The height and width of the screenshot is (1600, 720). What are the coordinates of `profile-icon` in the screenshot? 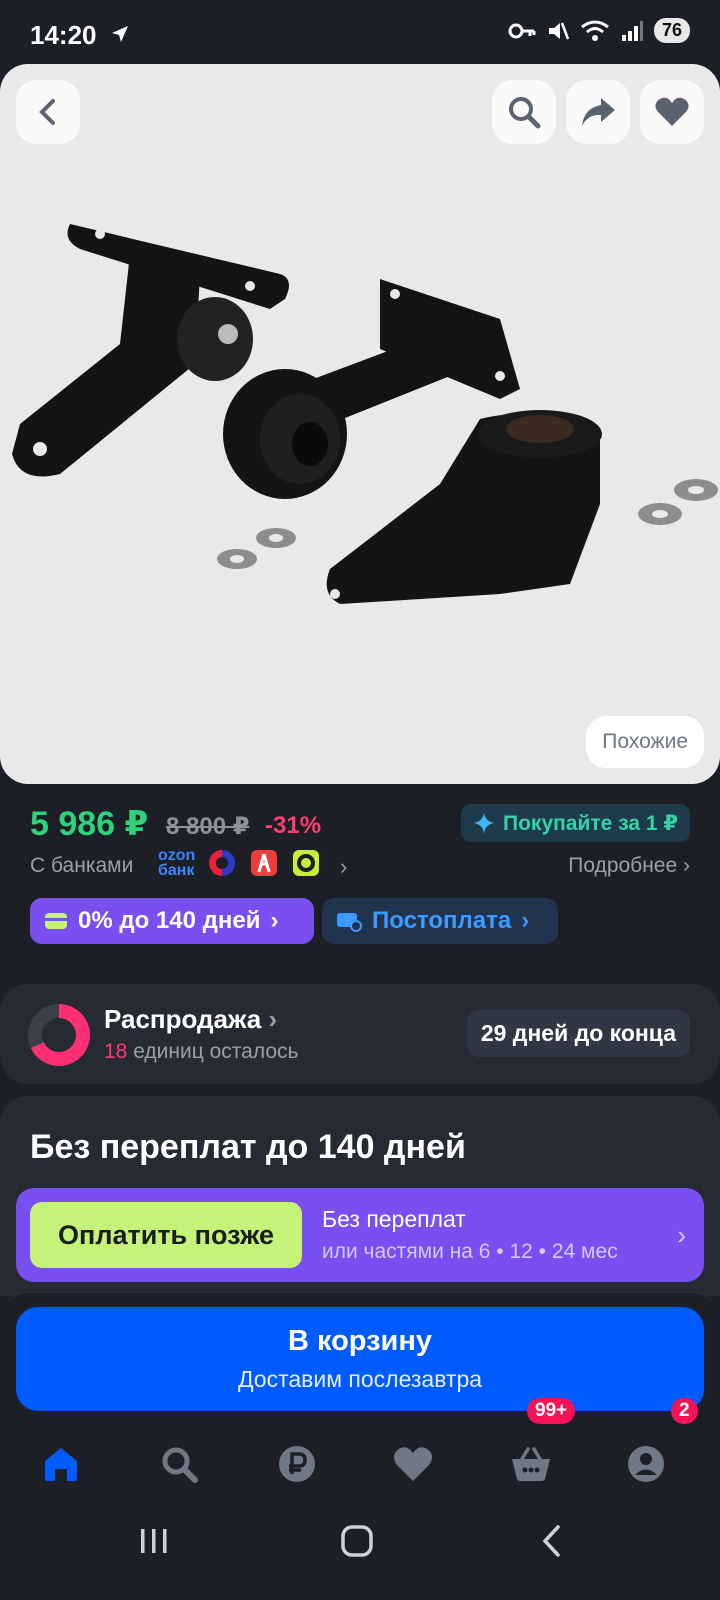 It's located at (646, 1464).